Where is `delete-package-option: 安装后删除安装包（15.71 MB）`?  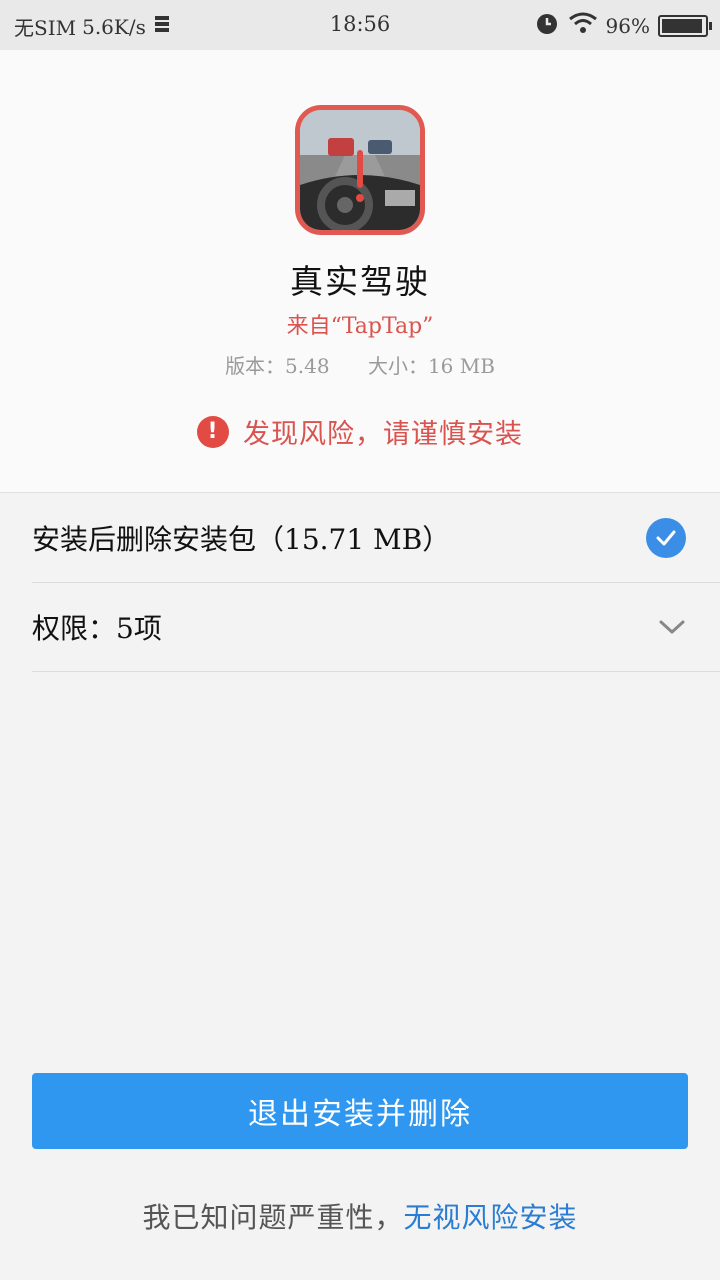 delete-package-option: 安装后删除安装包（15.71 MB） is located at coordinates (376, 538).